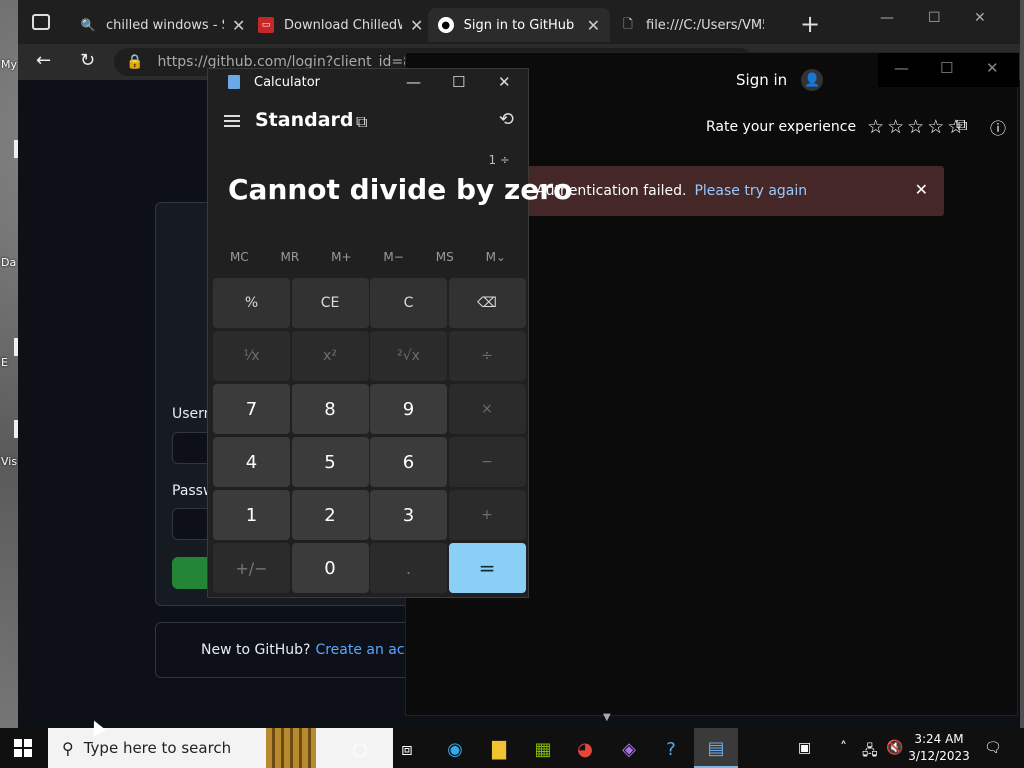 This screenshot has height=768, width=1024. What do you see at coordinates (330, 409) in the screenshot?
I see `key-eight-button: 8` at bounding box center [330, 409].